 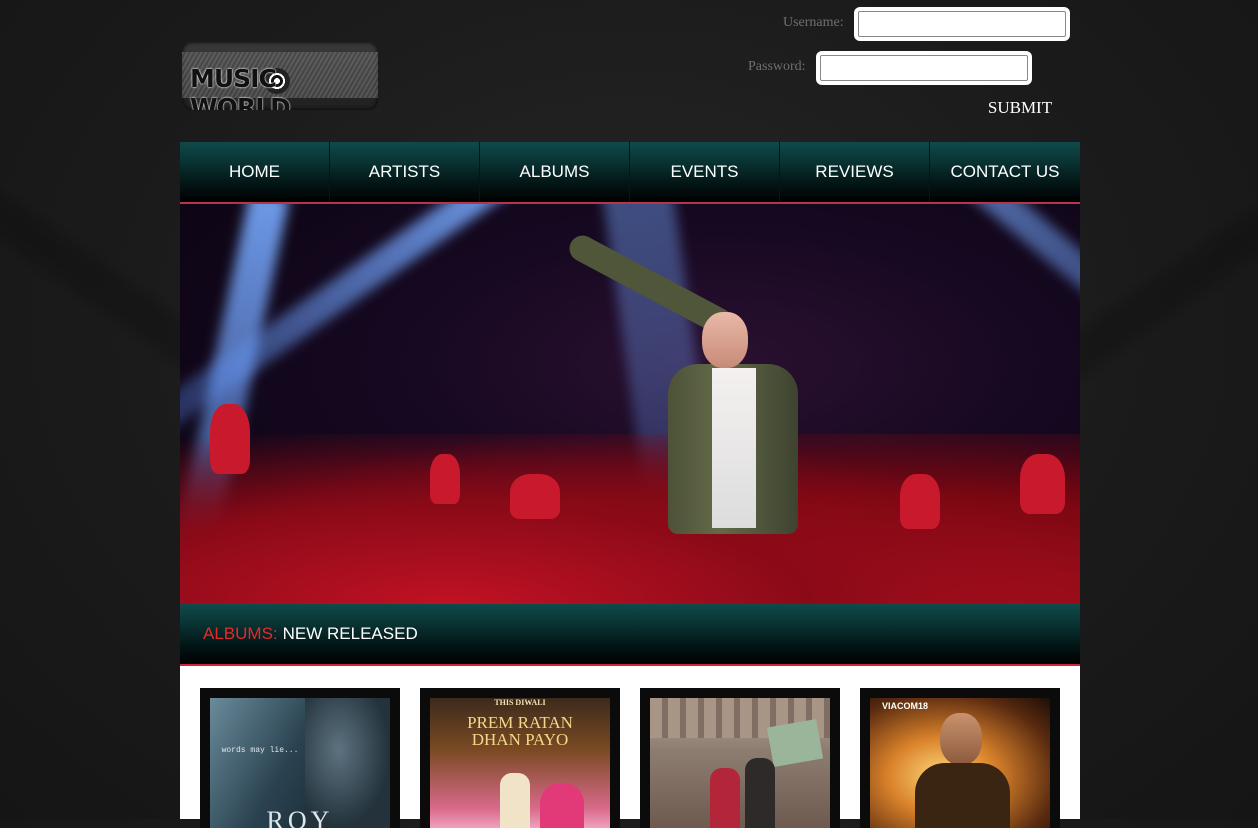 What do you see at coordinates (240, 633) in the screenshot?
I see `albums-title-prefix: ALBUMS:` at bounding box center [240, 633].